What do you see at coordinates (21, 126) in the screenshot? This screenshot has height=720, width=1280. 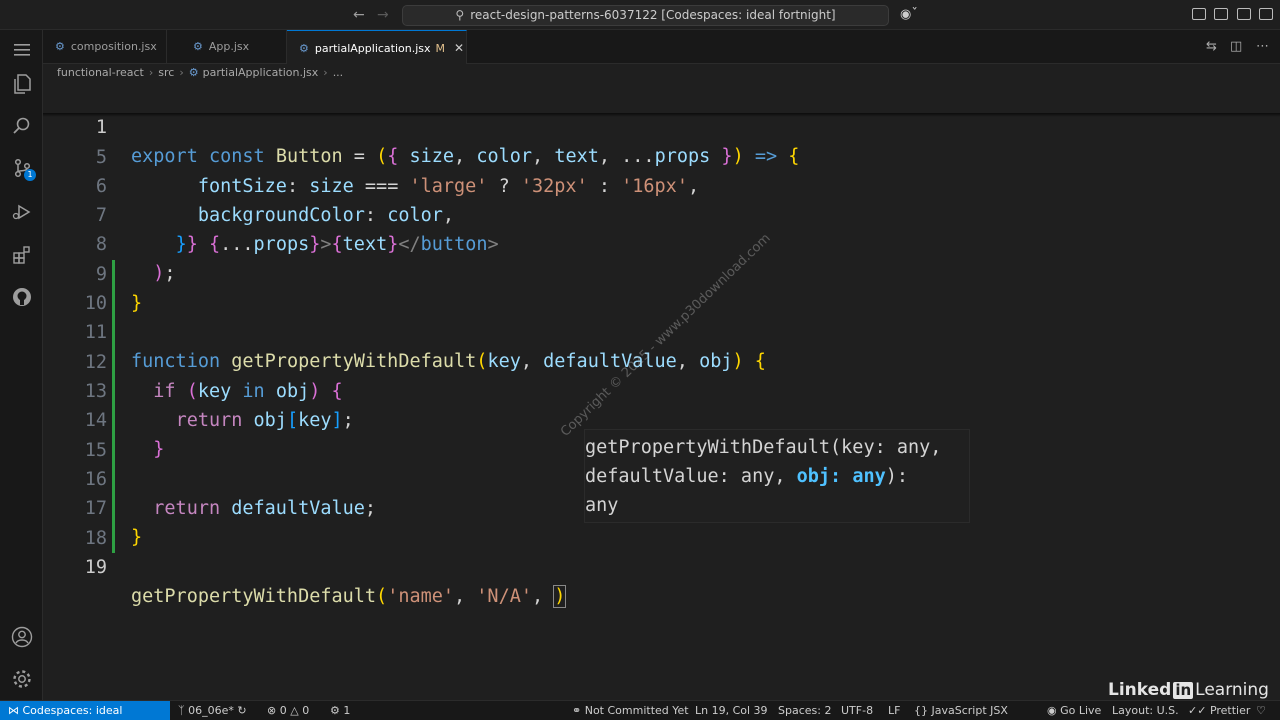 I see `search-icon` at bounding box center [21, 126].